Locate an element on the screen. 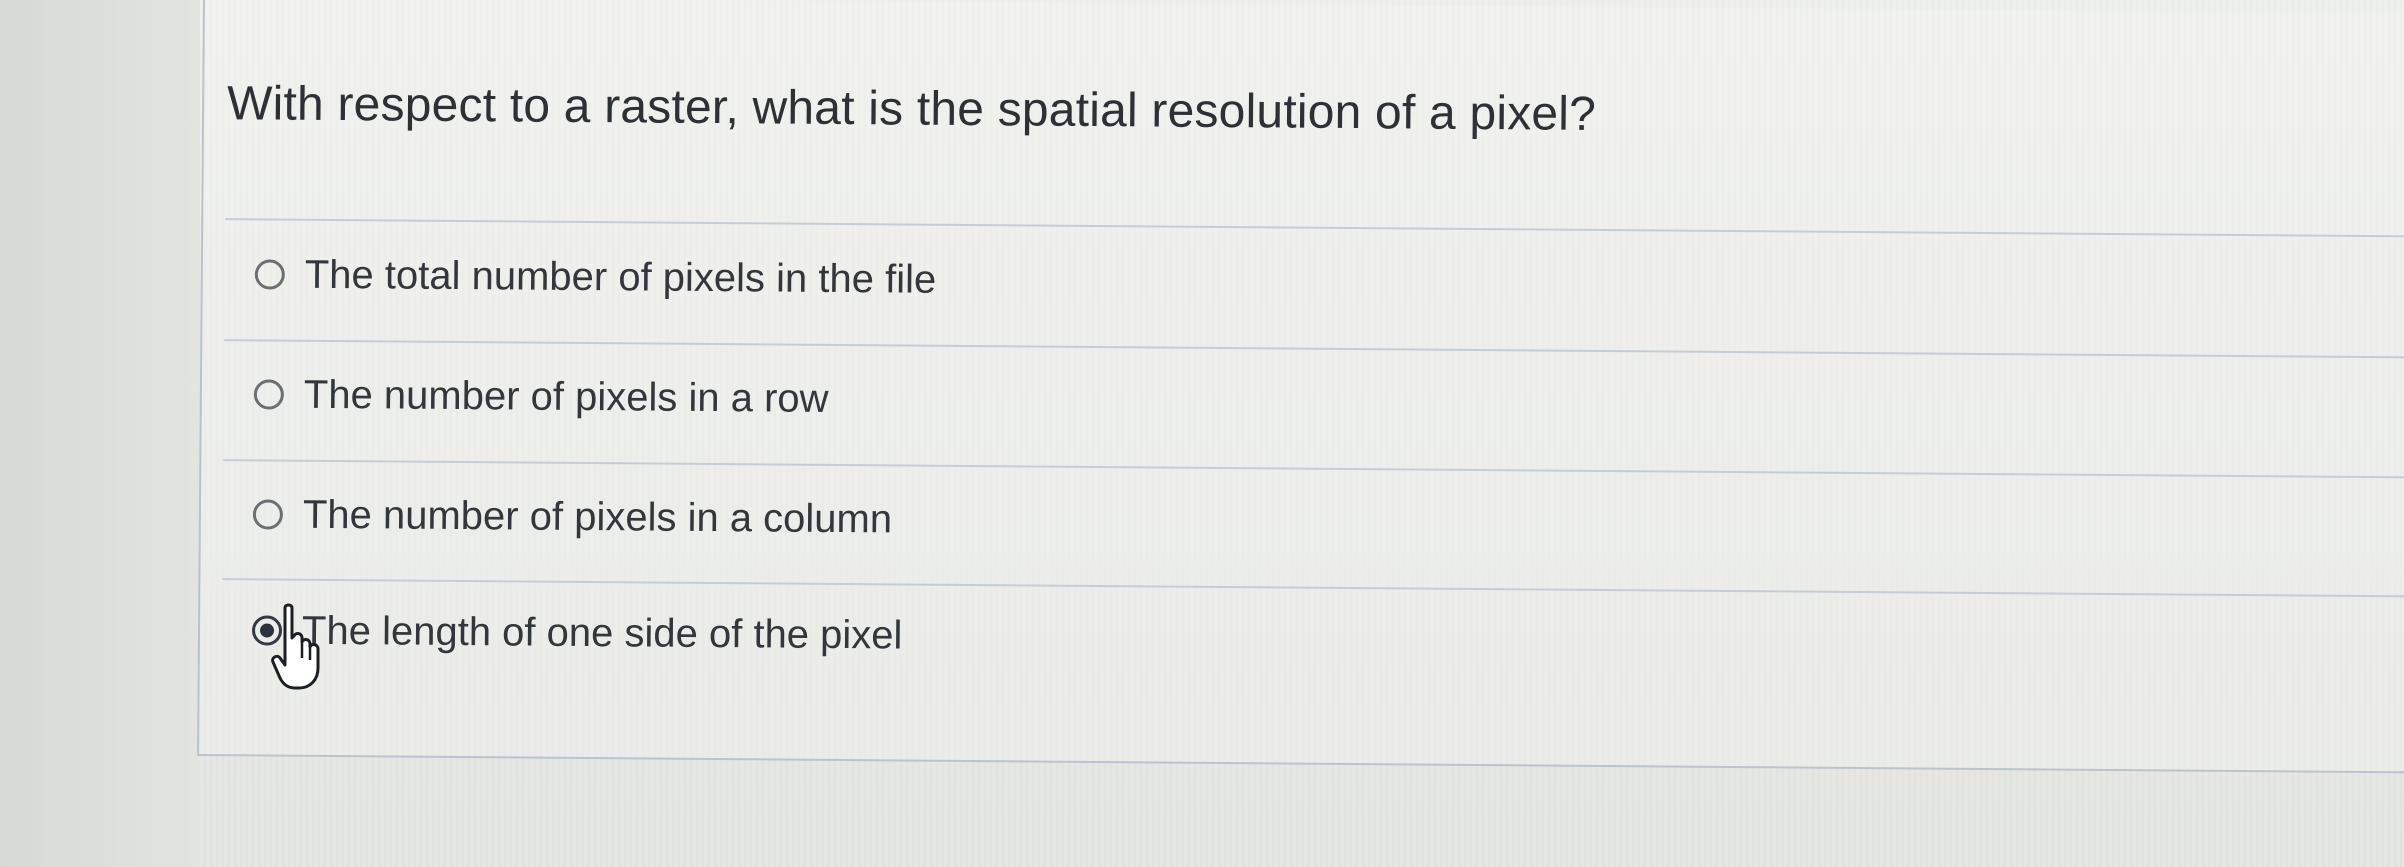 The image size is (2404, 867). answer-option-3: The number of pixels in a column is located at coordinates (572, 516).